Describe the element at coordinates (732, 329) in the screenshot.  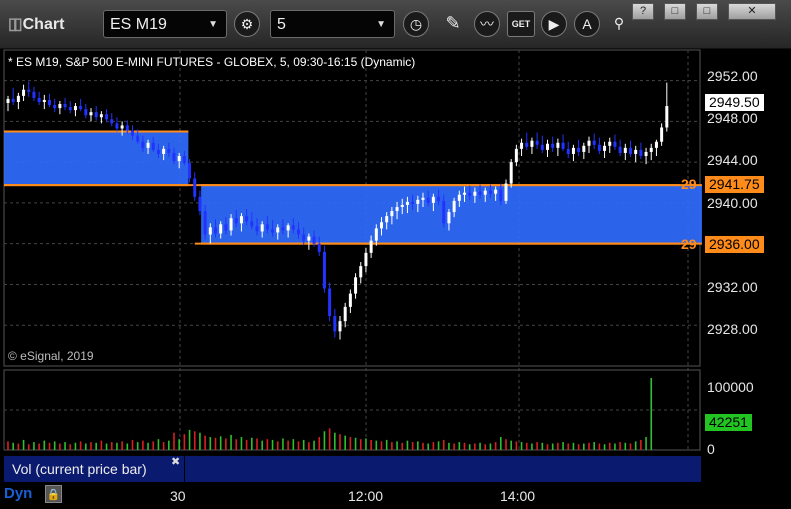
I see `price-tick: 2928.00` at that location.